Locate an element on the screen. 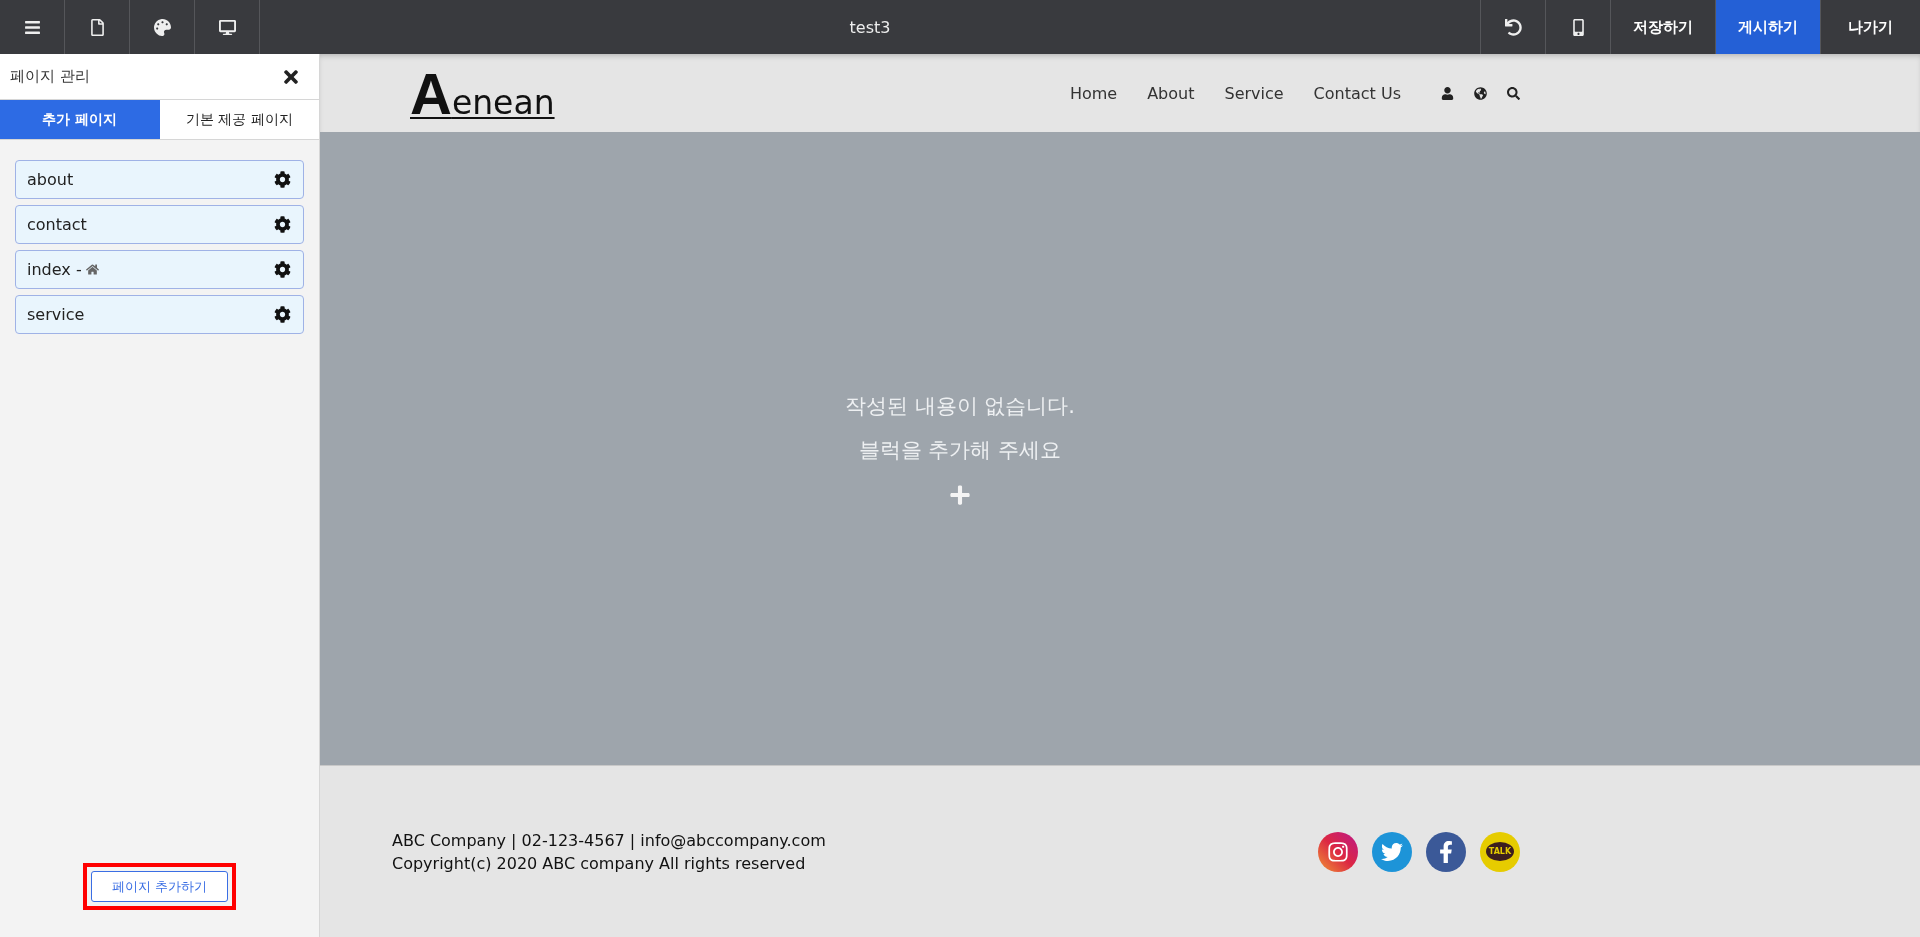  toolbar-action-button: 게시하기 is located at coordinates (1767, 27).